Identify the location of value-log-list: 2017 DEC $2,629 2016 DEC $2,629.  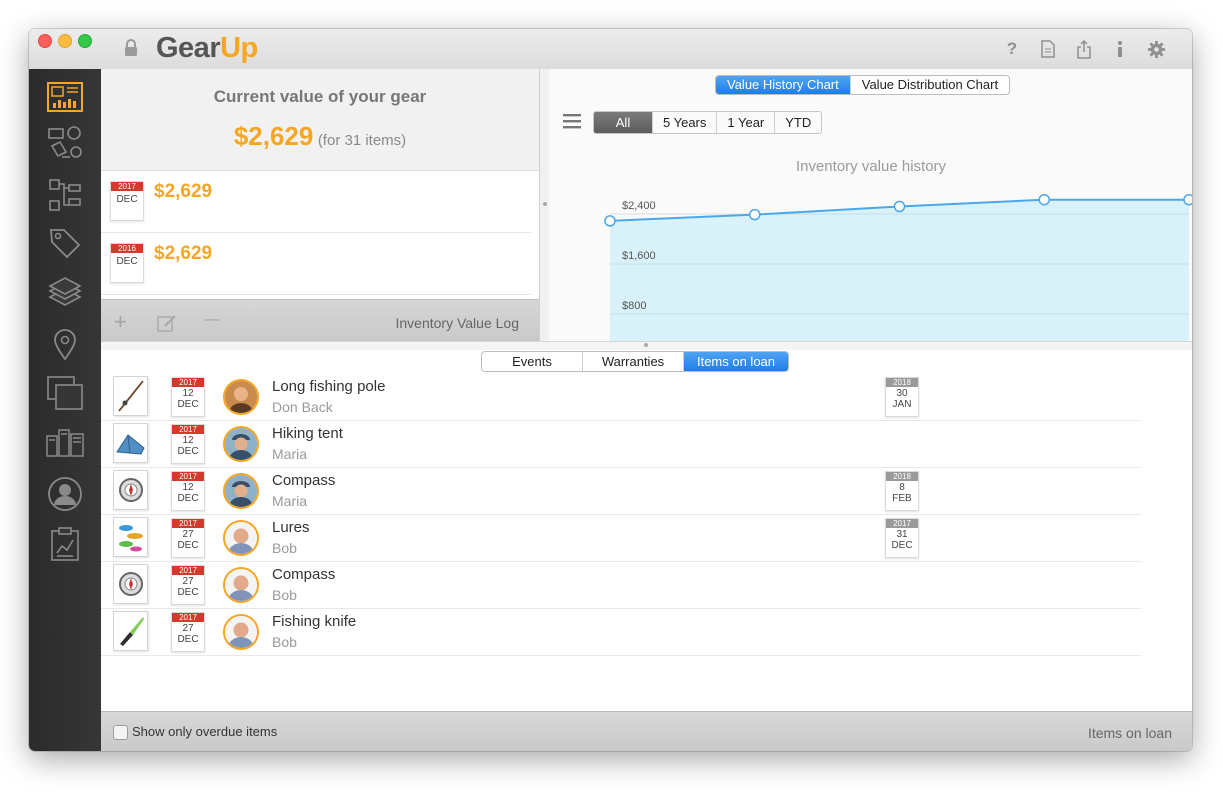
(320, 235).